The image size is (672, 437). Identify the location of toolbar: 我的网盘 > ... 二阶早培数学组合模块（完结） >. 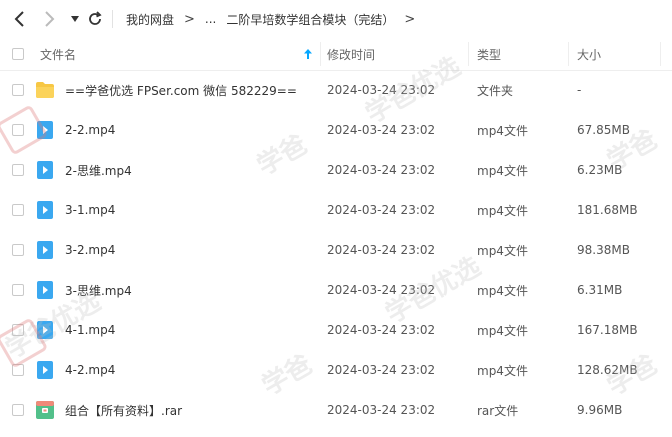
(336, 19).